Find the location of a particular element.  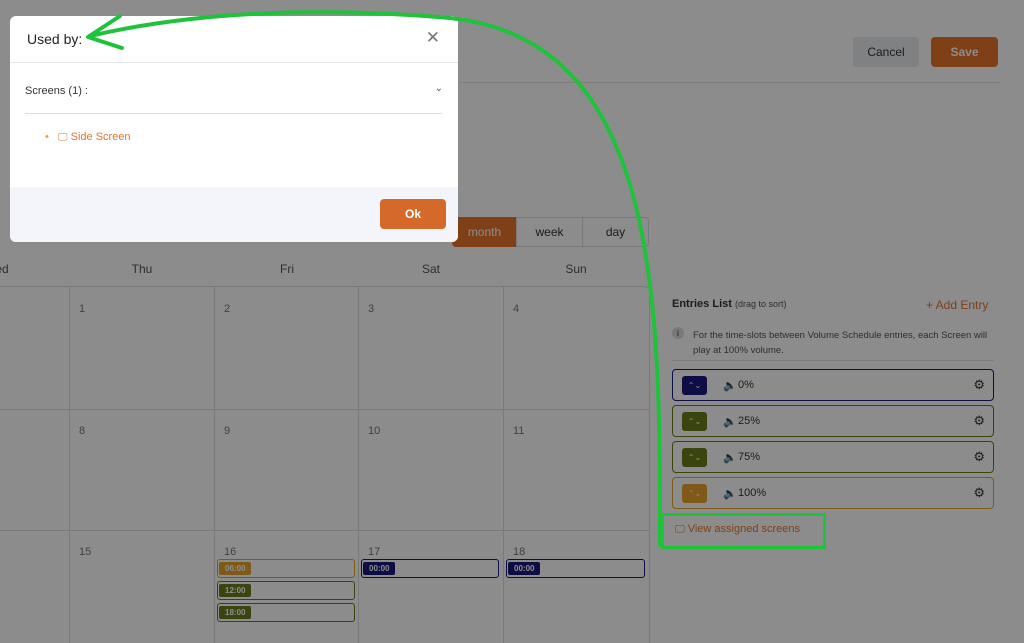

entry-row: ⌃⌄ 🔈 75% ⚙ is located at coordinates (833, 457).